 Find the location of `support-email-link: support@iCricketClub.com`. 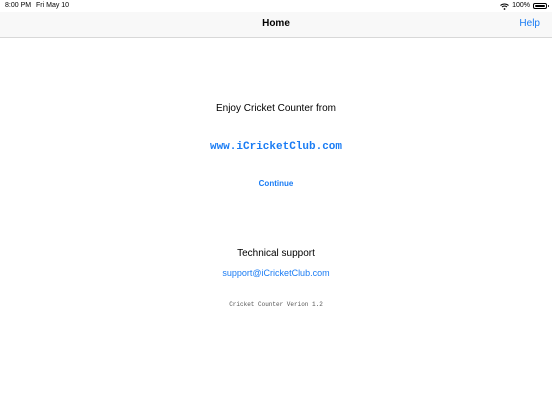

support-email-link: support@iCricketClub.com is located at coordinates (276, 273).